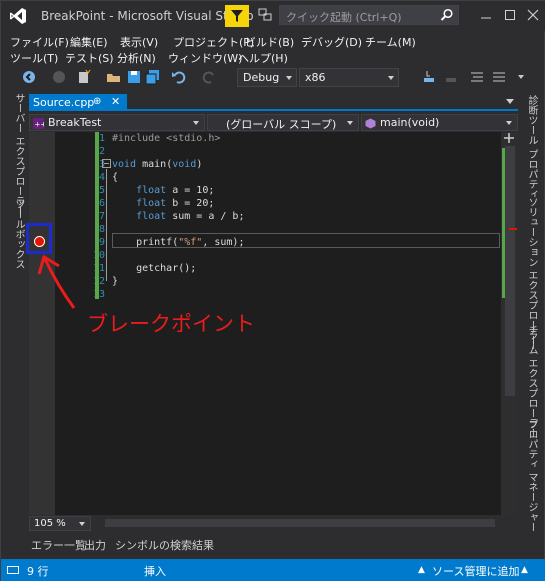 This screenshot has width=545, height=581. What do you see at coordinates (18, 16) in the screenshot?
I see `visual-studio-logo-icon` at bounding box center [18, 16].